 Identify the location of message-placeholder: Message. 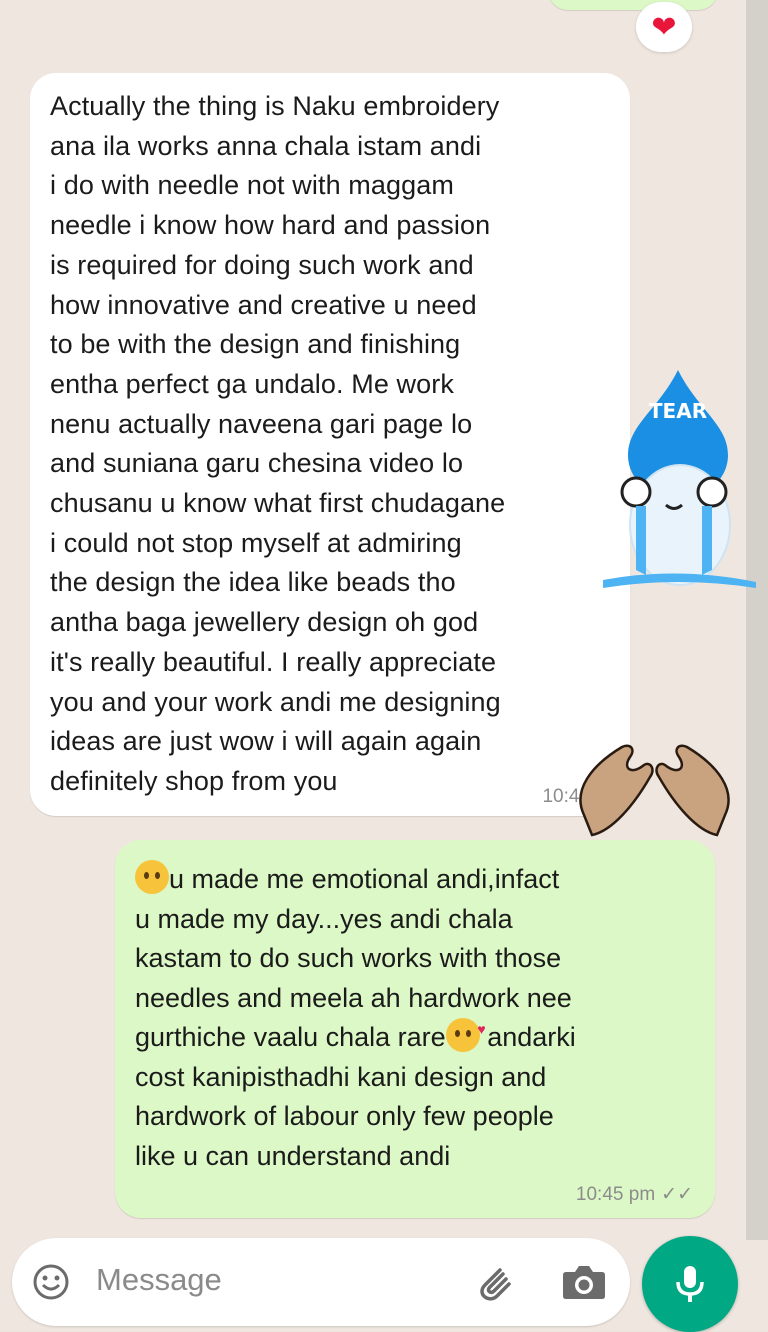
(159, 1279).